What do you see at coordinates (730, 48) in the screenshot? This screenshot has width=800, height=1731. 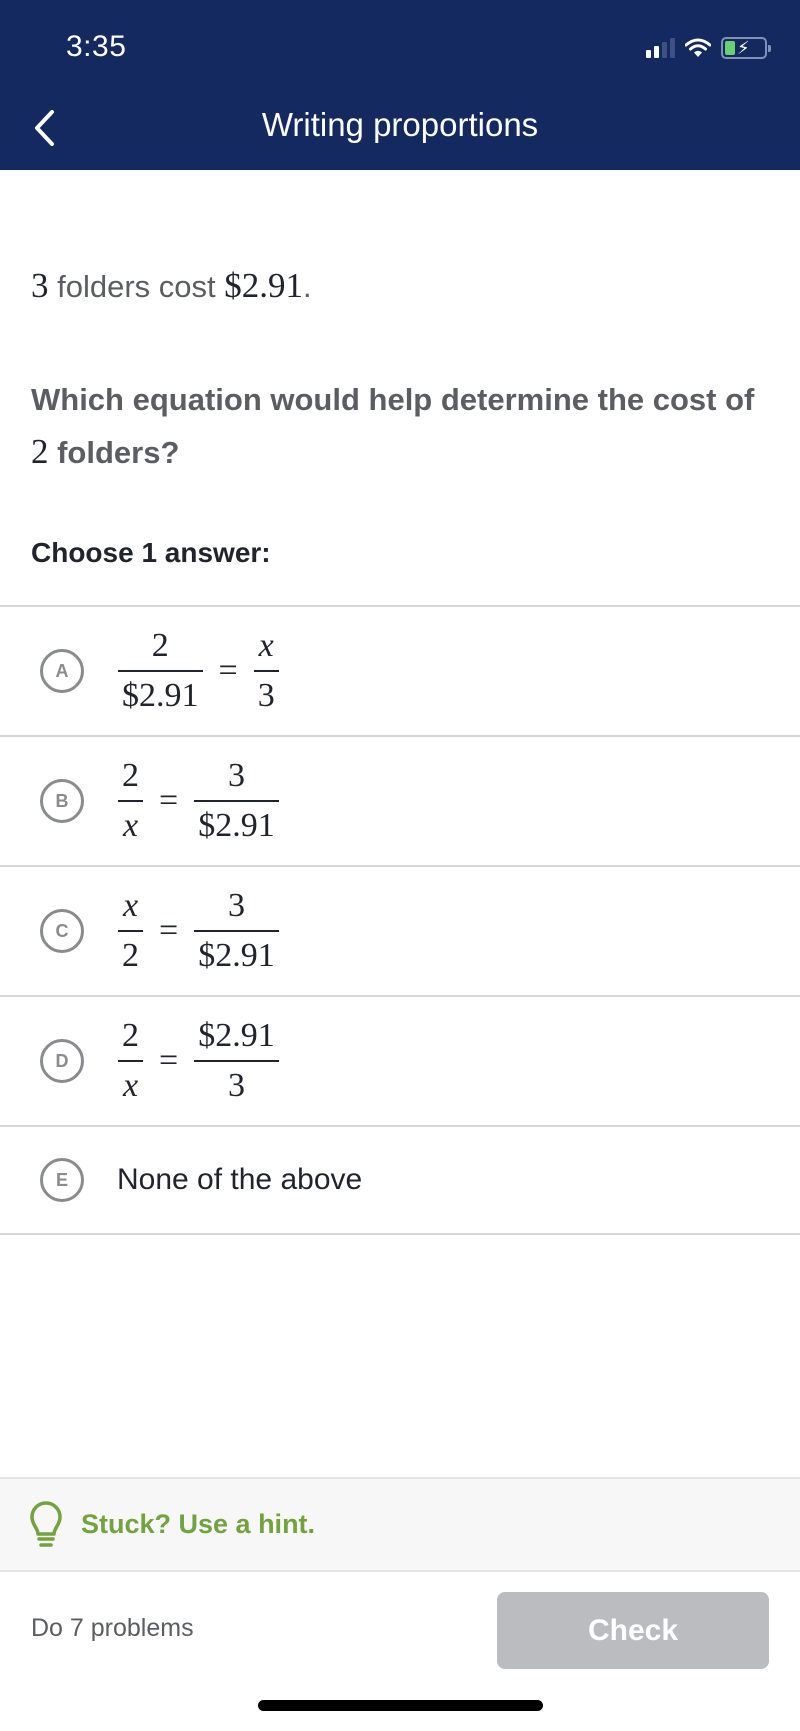 I see `battery-level` at bounding box center [730, 48].